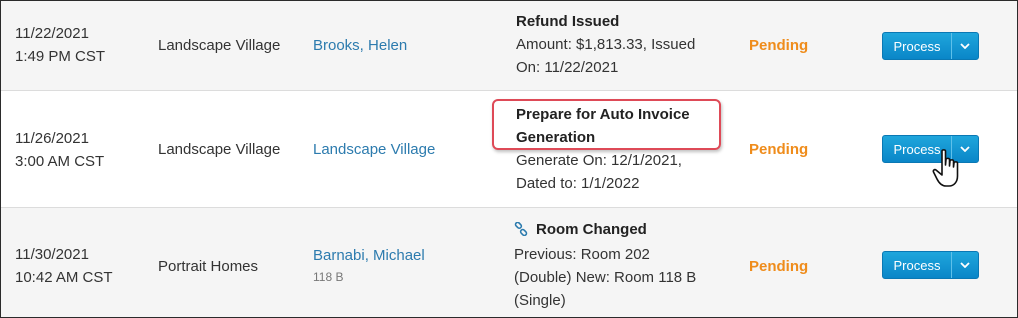 The width and height of the screenshot is (1018, 318). What do you see at coordinates (540, 300) in the screenshot?
I see `event-detail: (Single)` at bounding box center [540, 300].